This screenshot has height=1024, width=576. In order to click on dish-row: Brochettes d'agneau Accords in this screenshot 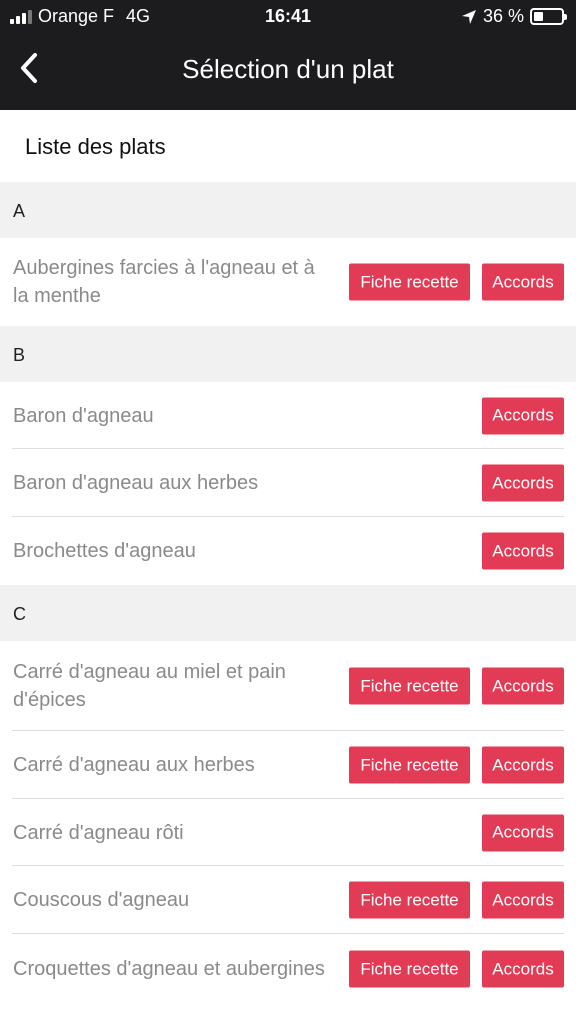, I will do `click(288, 551)`.